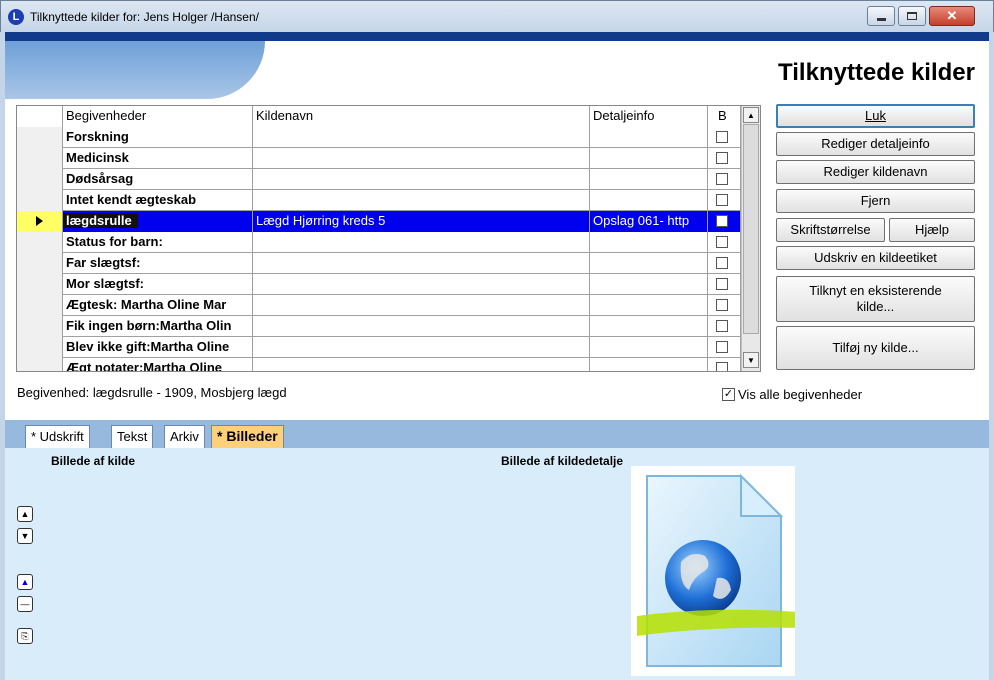  I want to click on cell-begivenhed: Status for barn:, so click(158, 242).